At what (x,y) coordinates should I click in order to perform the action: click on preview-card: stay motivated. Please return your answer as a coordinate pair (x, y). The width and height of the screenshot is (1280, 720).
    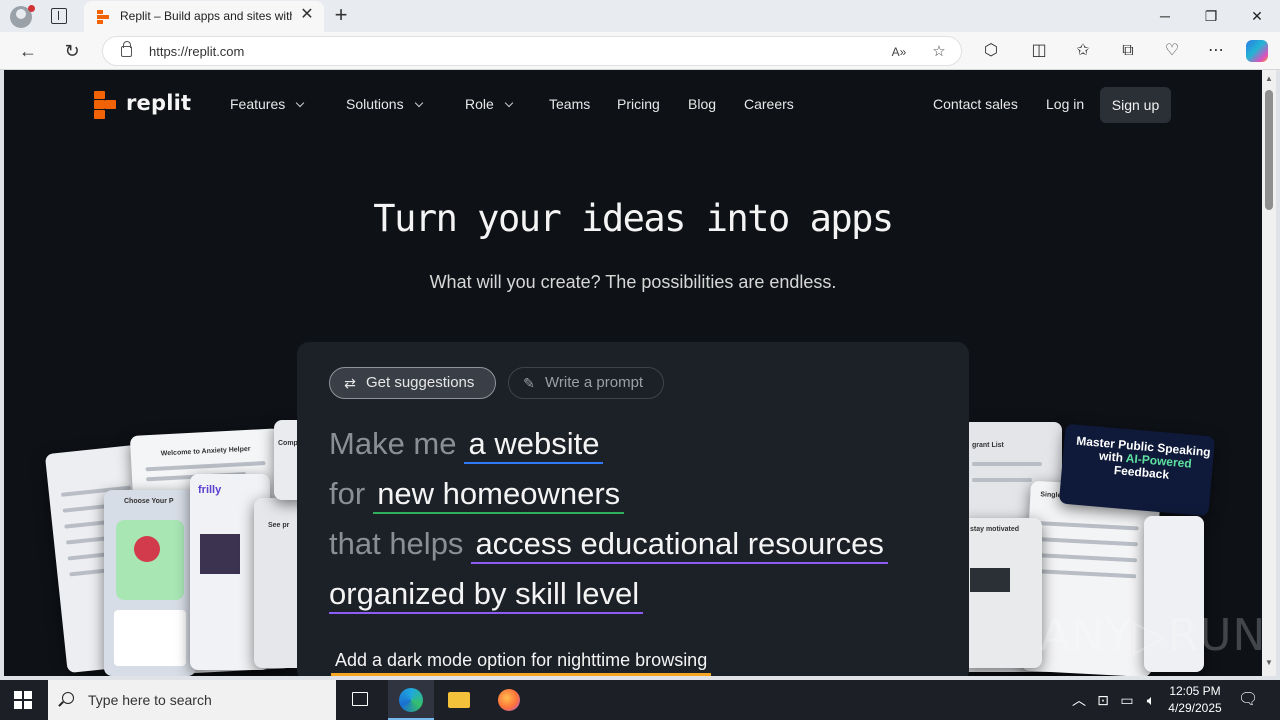
    Looking at the image, I should click on (1002, 593).